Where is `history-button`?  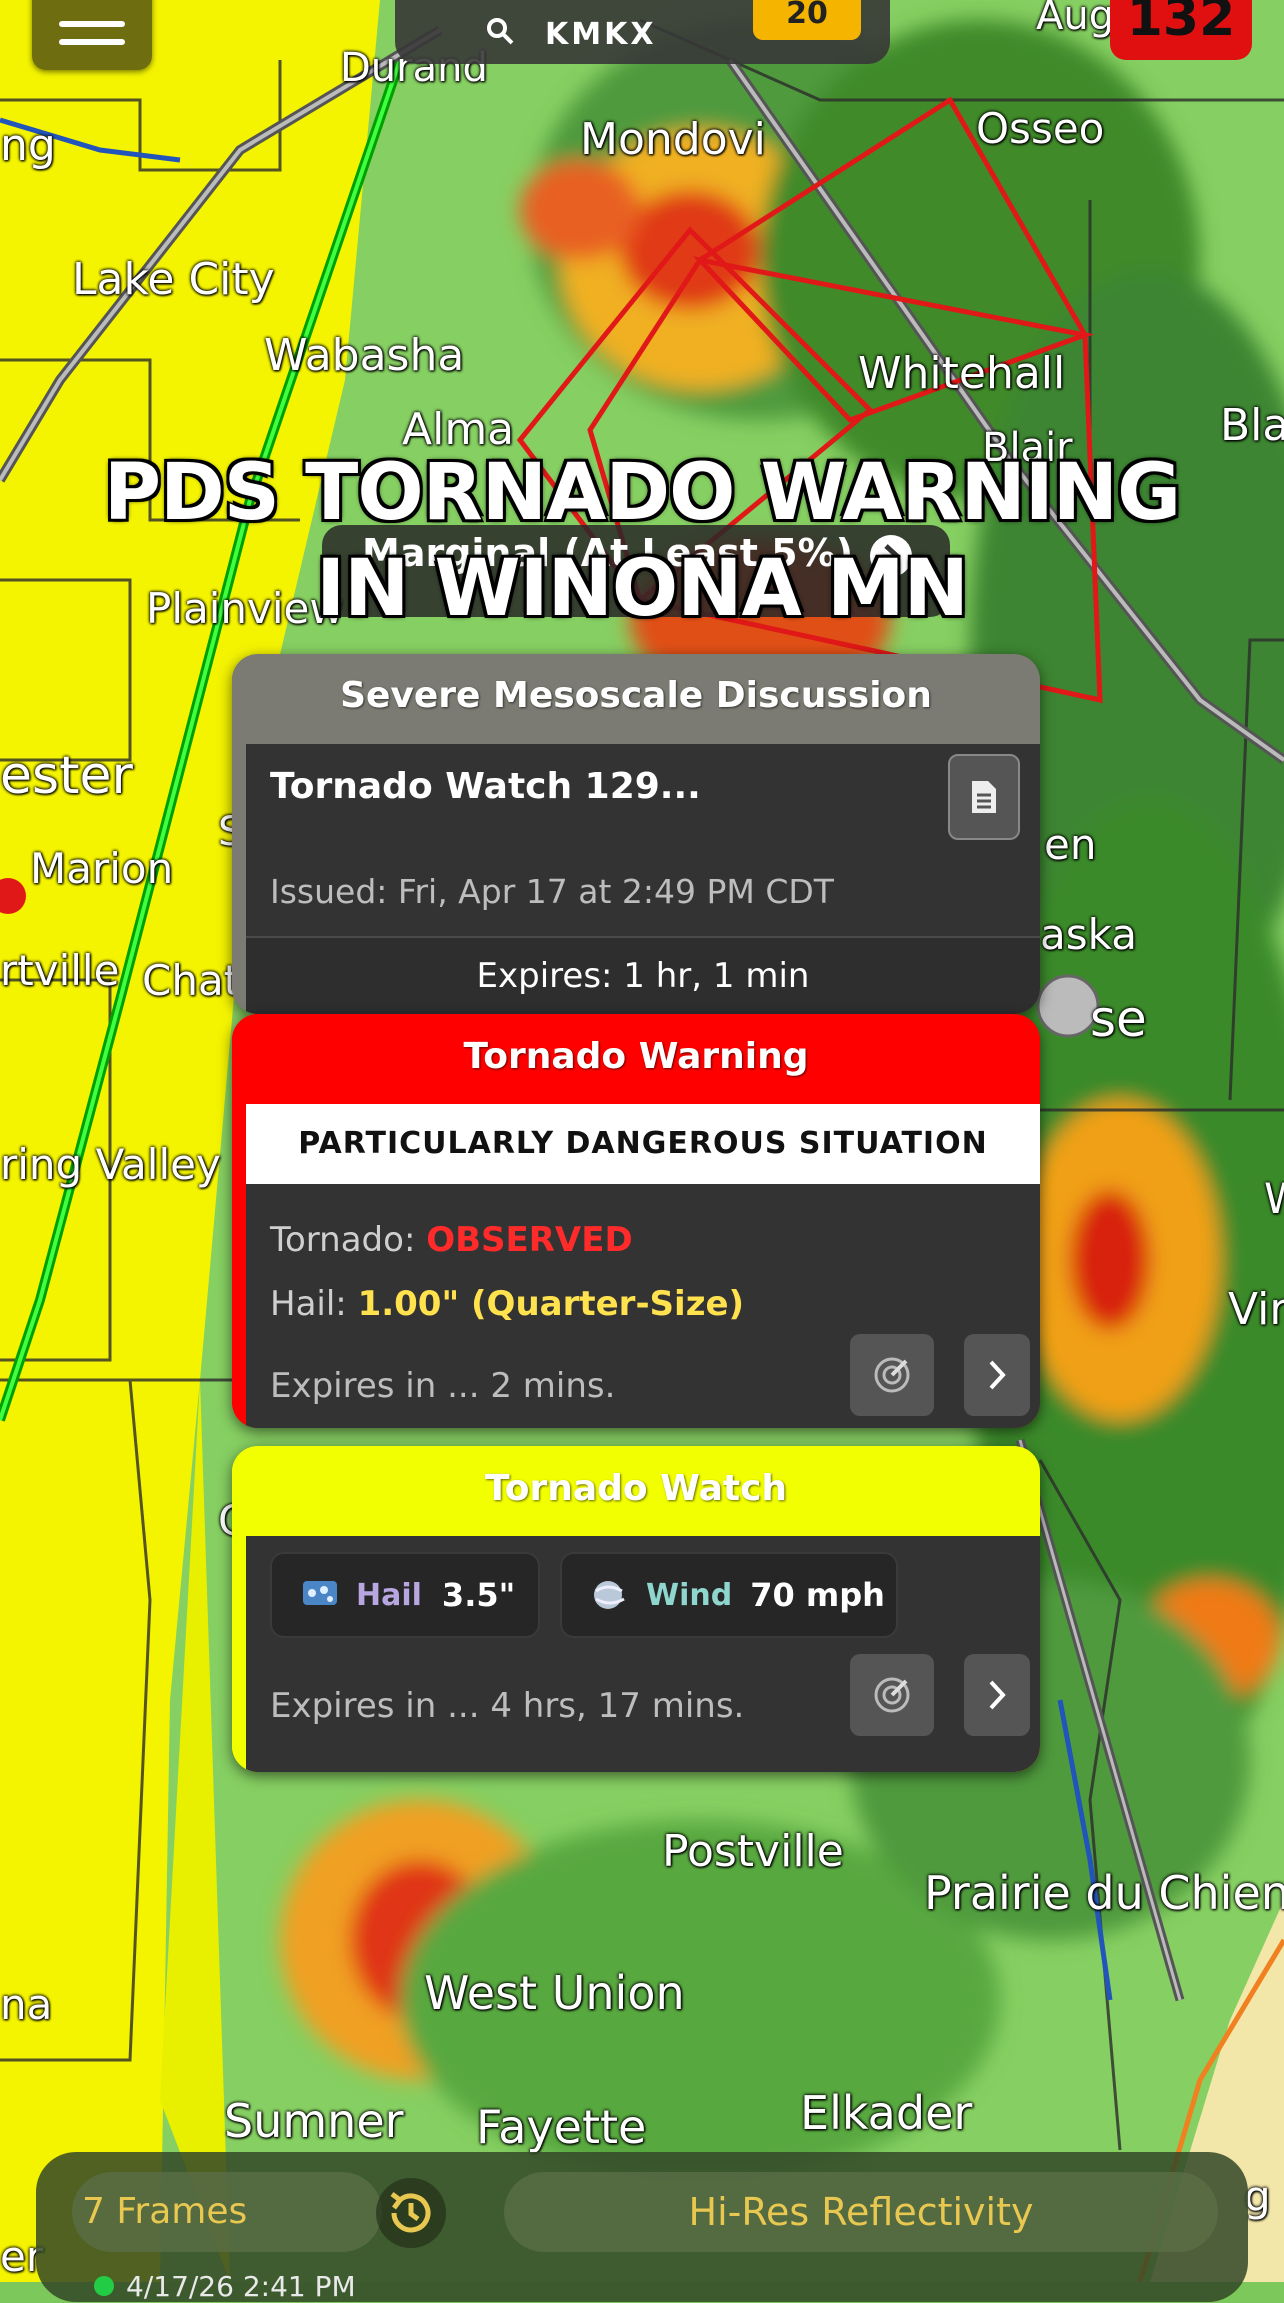
history-button is located at coordinates (411, 2213).